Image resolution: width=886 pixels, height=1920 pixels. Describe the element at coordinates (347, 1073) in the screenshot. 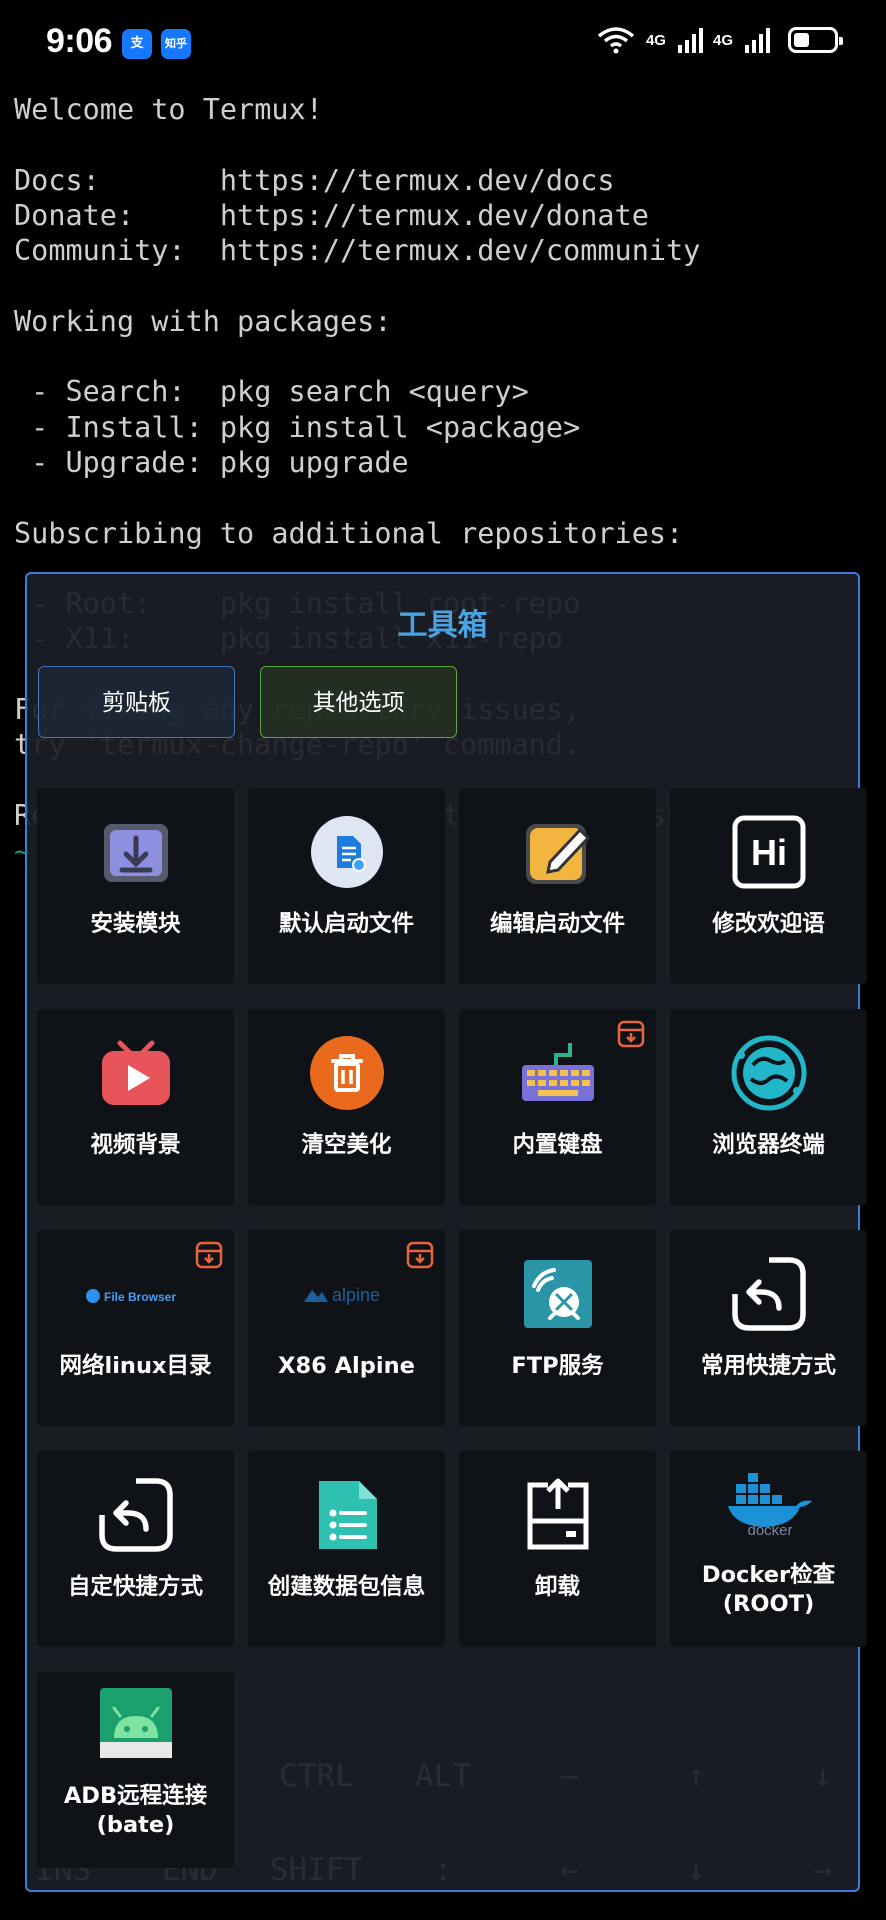

I see `trash-icon` at that location.